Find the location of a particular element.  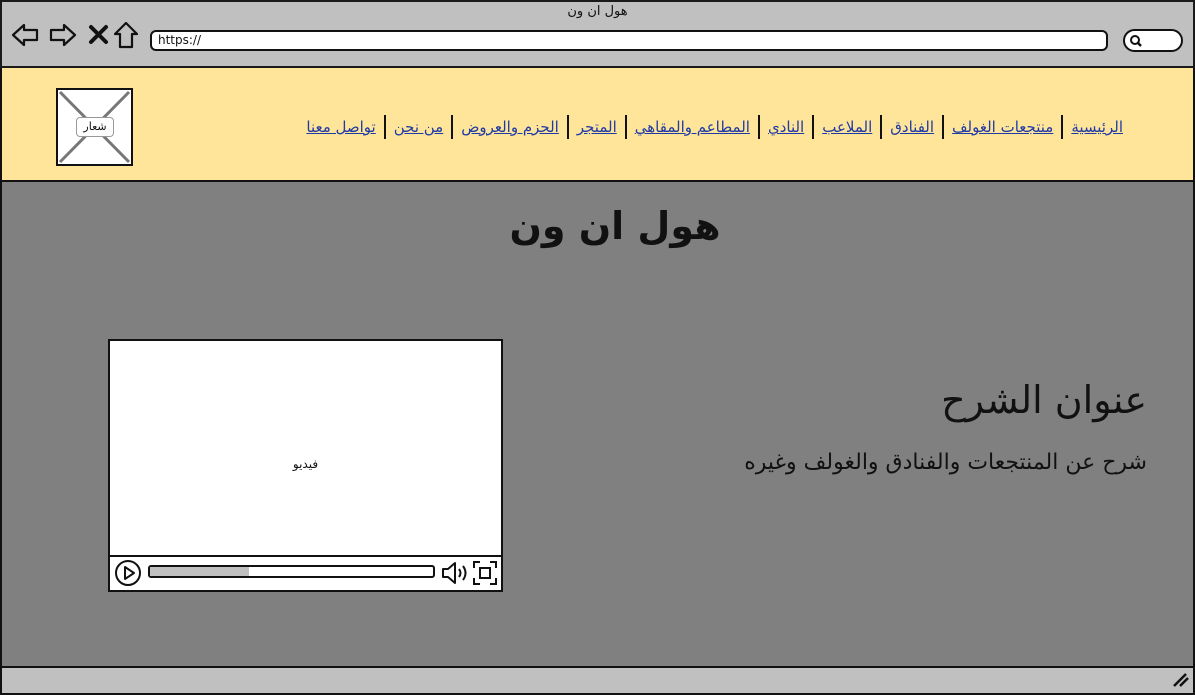

nav-link: من نحن is located at coordinates (419, 127).